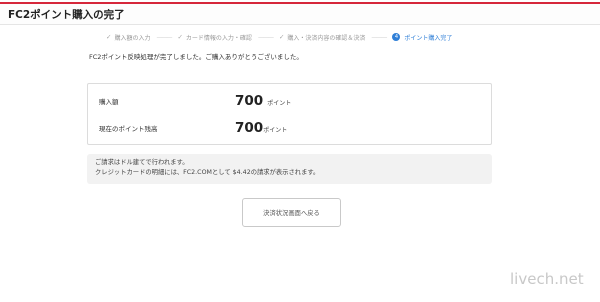 Image resolution: width=600 pixels, height=302 pixels. I want to click on step-2: ✓ カード情報の入力・確認, so click(214, 37).